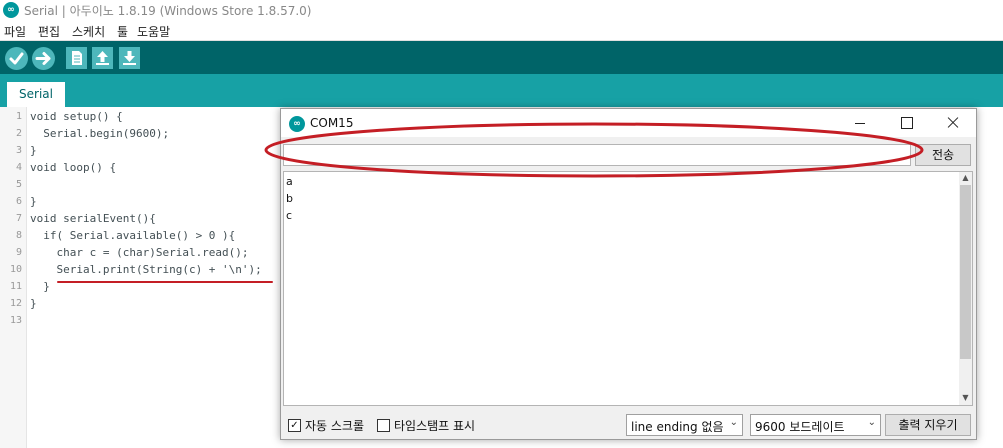 The height and width of the screenshot is (448, 1003). What do you see at coordinates (800, 427) in the screenshot?
I see `baud-rate-value: 9600 보드레이트` at bounding box center [800, 427].